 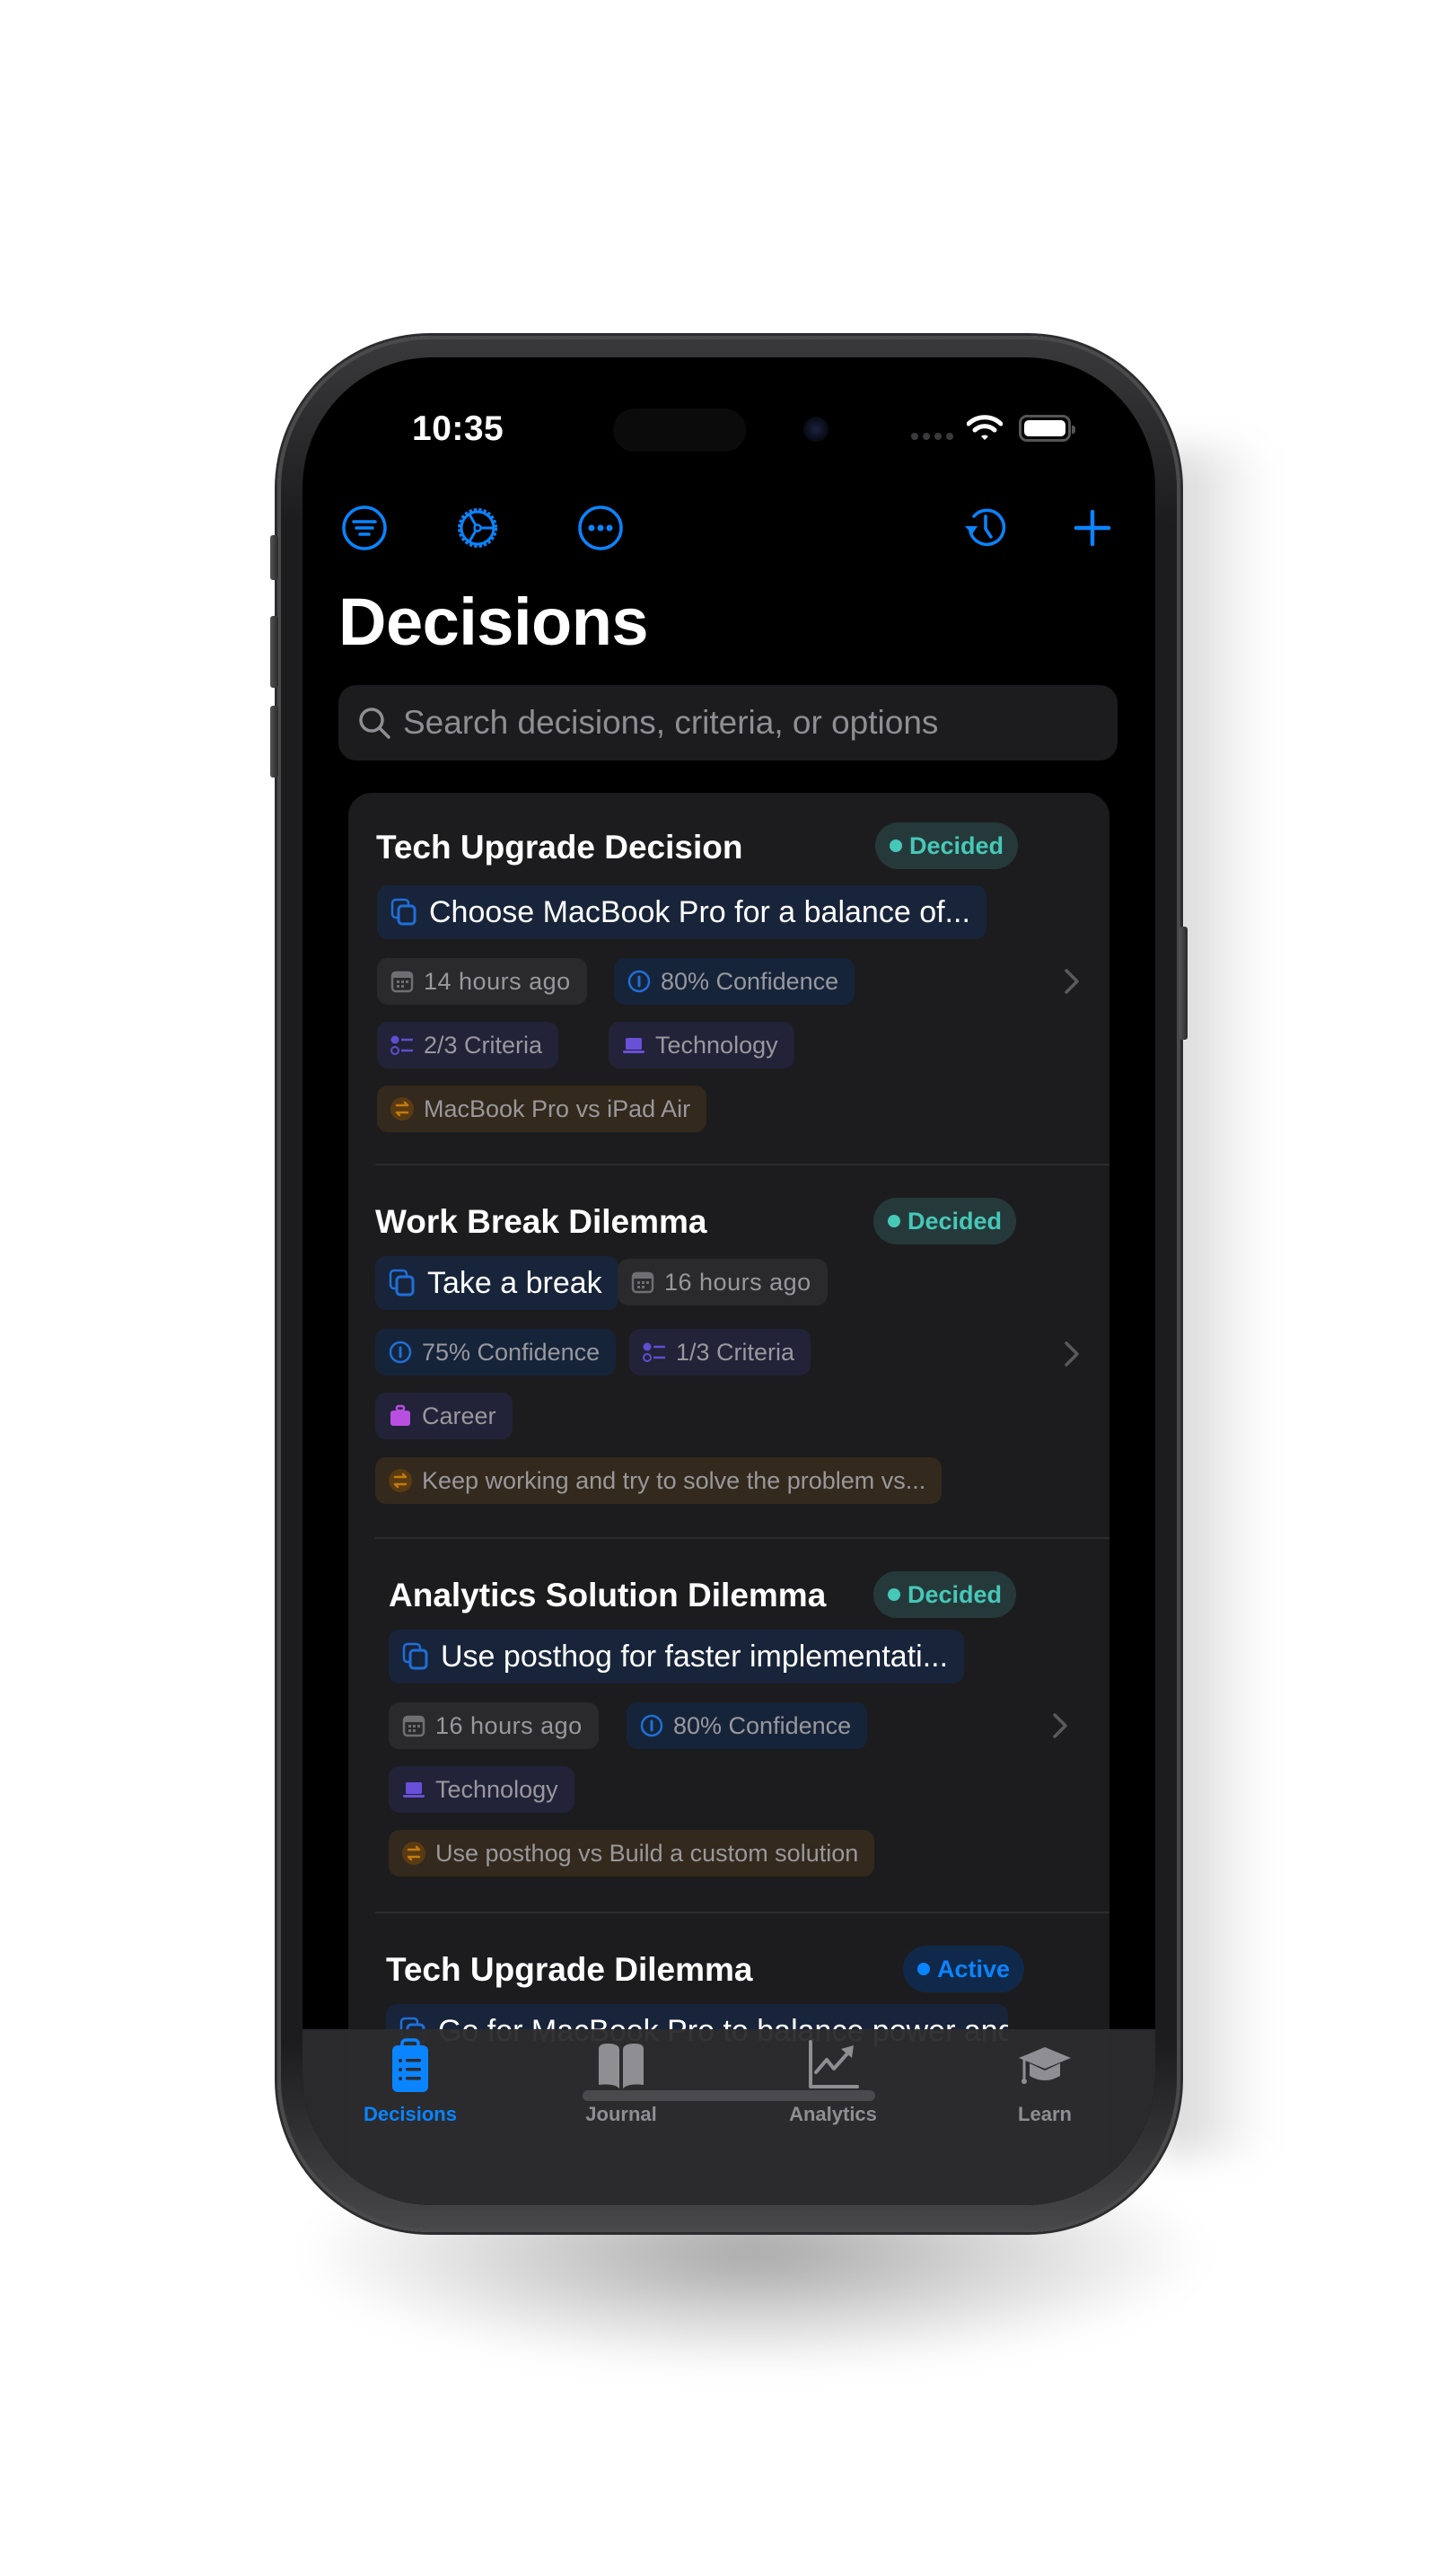 I want to click on more-ellipsis-icon, so click(x=600, y=528).